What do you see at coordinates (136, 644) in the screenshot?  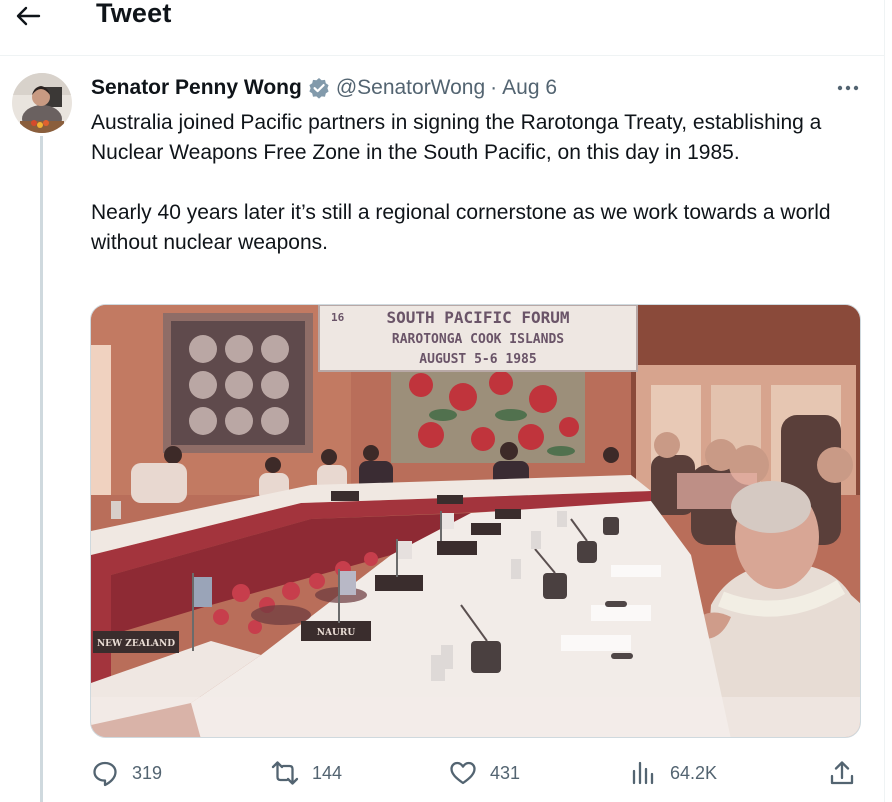 I see `nameplate-new-zealand: NEW ZEALAND` at bounding box center [136, 644].